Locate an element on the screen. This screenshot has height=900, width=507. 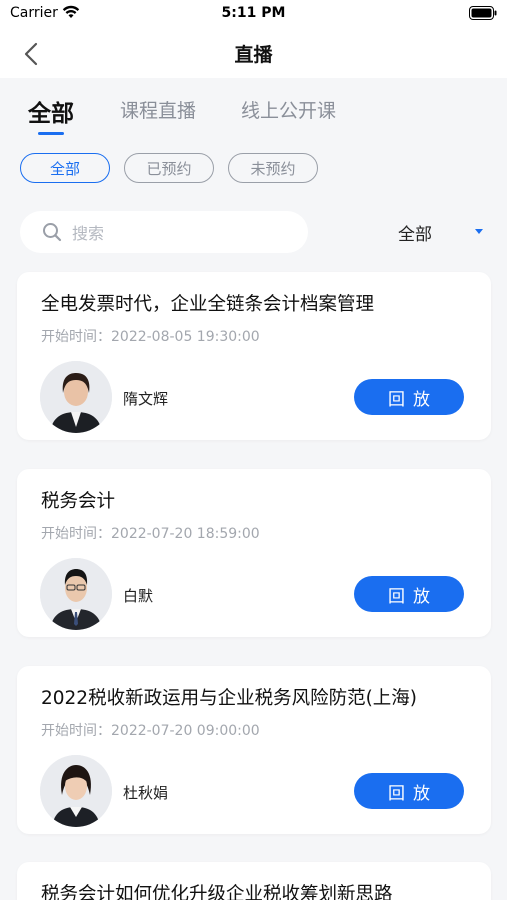
speaker-name: 白默 is located at coordinates (138, 596).